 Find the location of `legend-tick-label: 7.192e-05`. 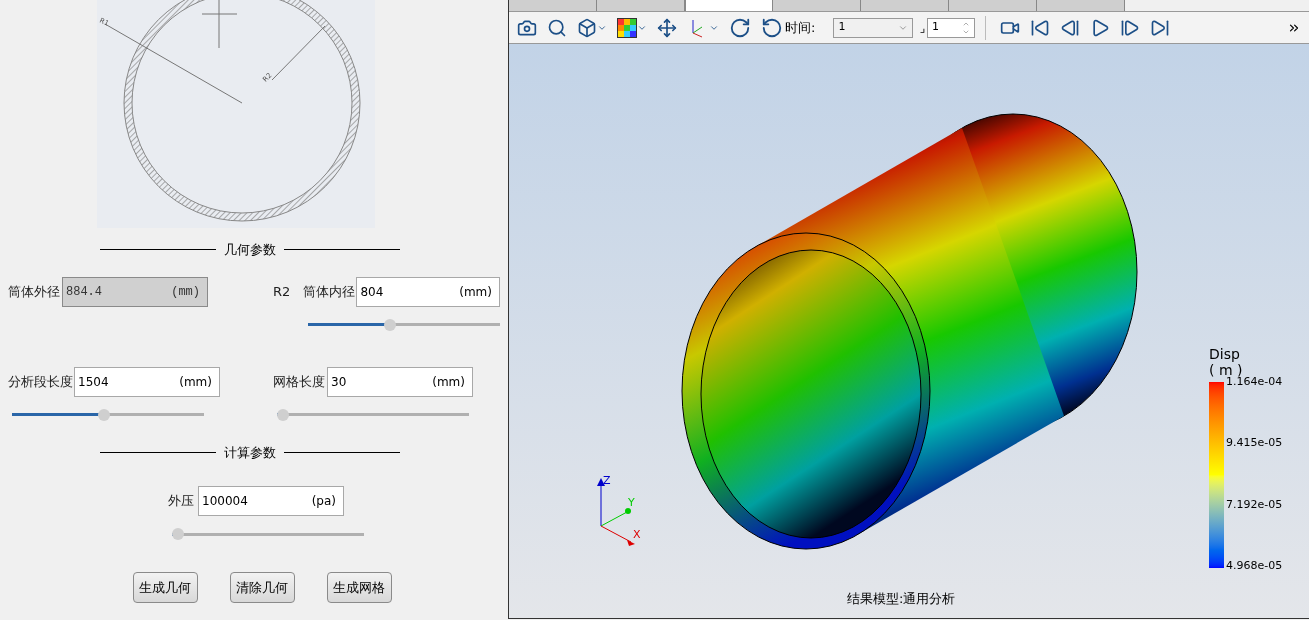

legend-tick-label: 7.192e-05 is located at coordinates (1254, 504).